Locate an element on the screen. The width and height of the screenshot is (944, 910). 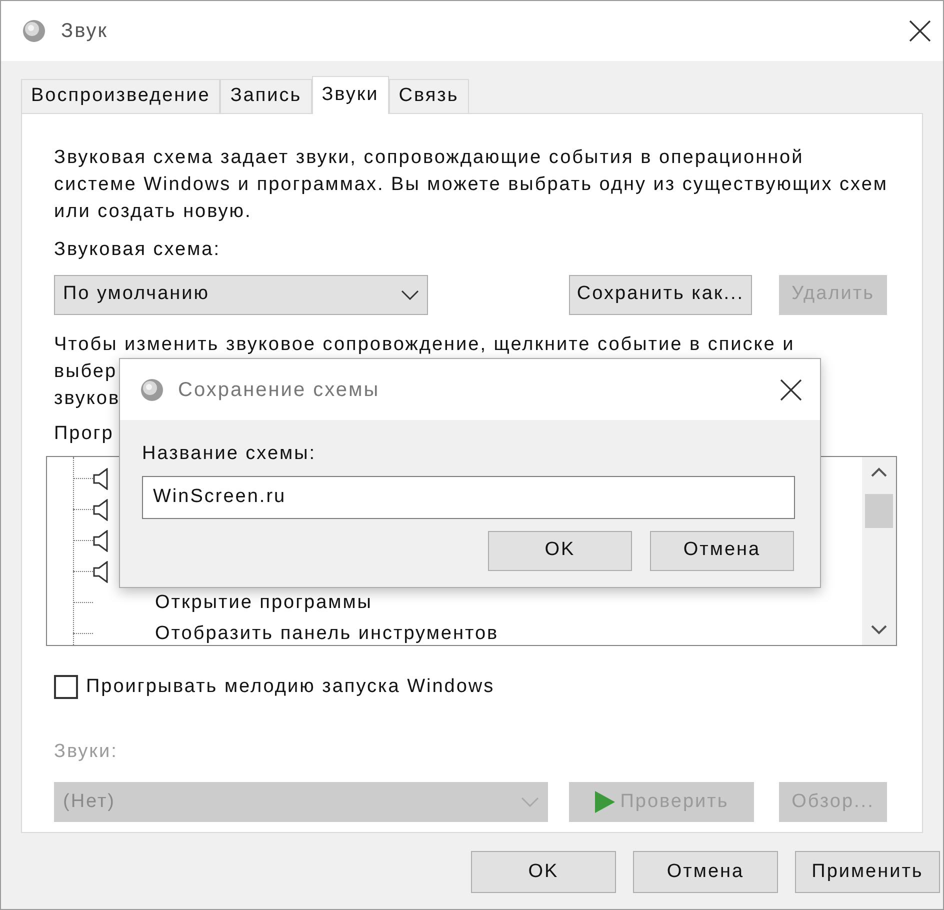
tab: Звуки is located at coordinates (350, 95).